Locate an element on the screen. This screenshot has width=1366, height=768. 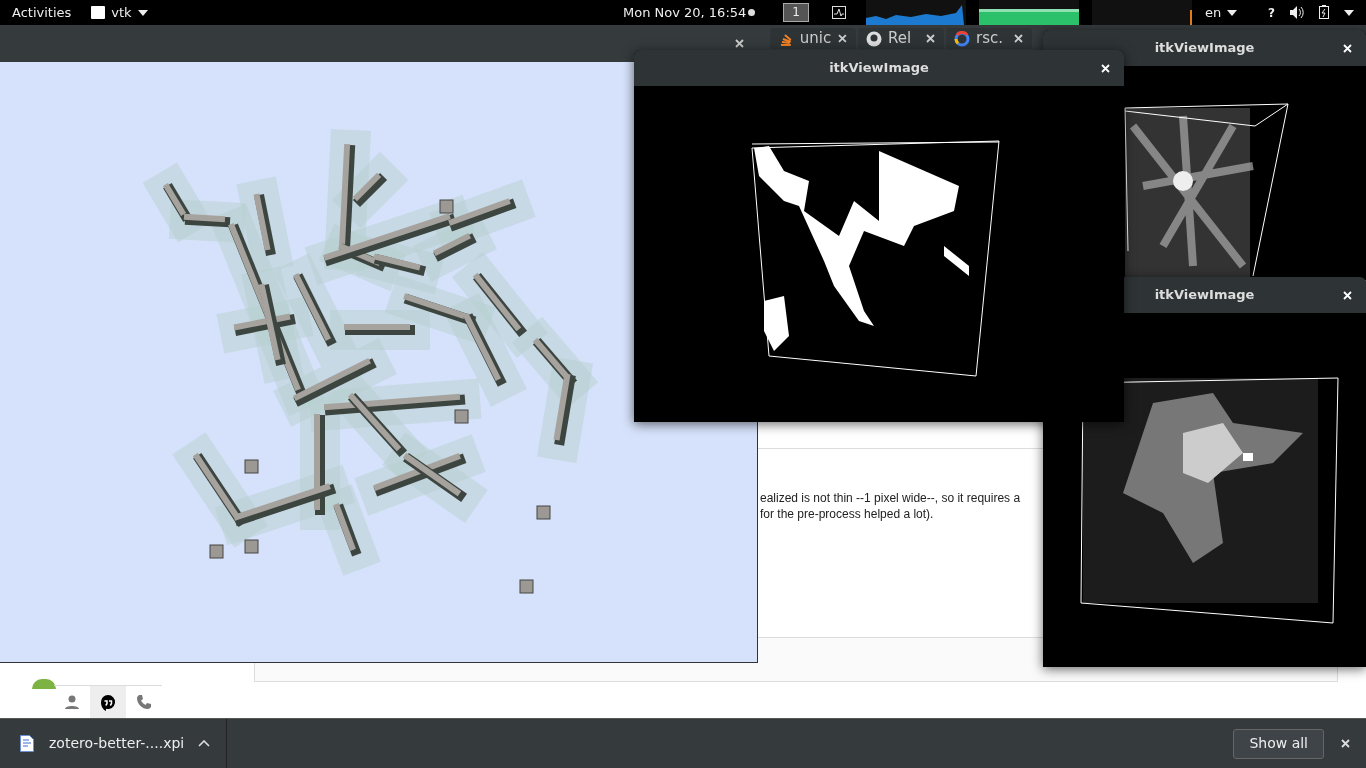
message-text: for the pre-process helped a lot). is located at coordinates (847, 514).